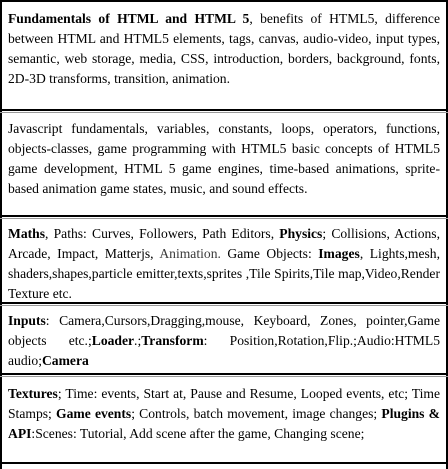 This screenshot has height=469, width=448. I want to click on table-top-border, so click(224, 1).